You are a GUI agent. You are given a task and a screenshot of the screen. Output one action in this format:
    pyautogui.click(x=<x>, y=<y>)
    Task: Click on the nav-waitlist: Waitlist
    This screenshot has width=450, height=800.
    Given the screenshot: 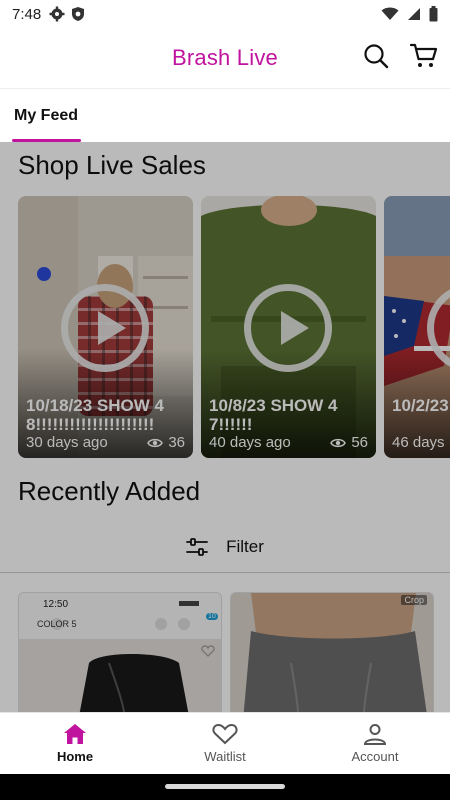 What is the action you would take?
    pyautogui.click(x=225, y=743)
    